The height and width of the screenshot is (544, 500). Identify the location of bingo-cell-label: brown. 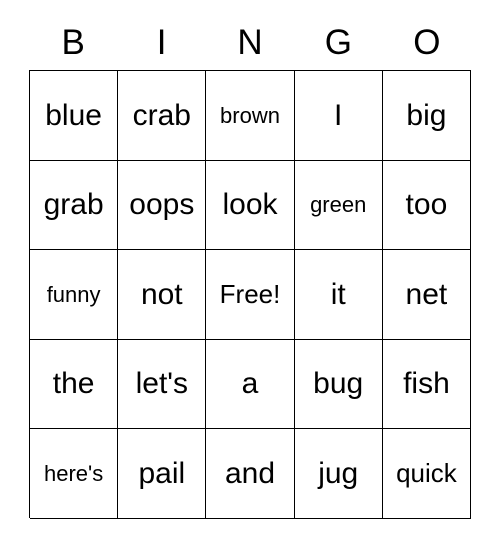
(250, 115).